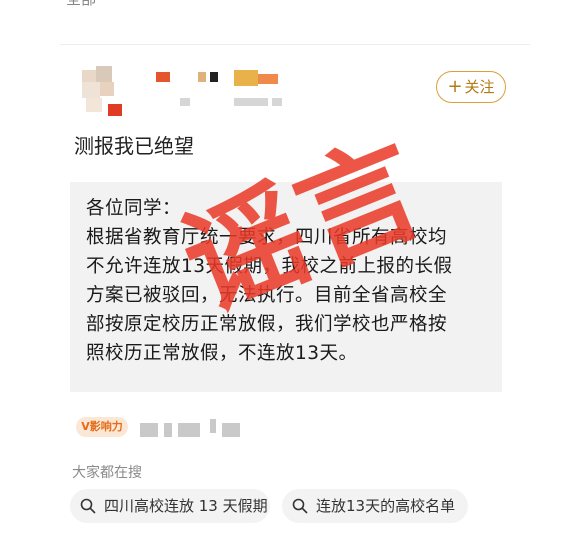 This screenshot has width=576, height=544. Describe the element at coordinates (134, 208) in the screenshot. I see `screenshot-line: 各位同学：` at that location.